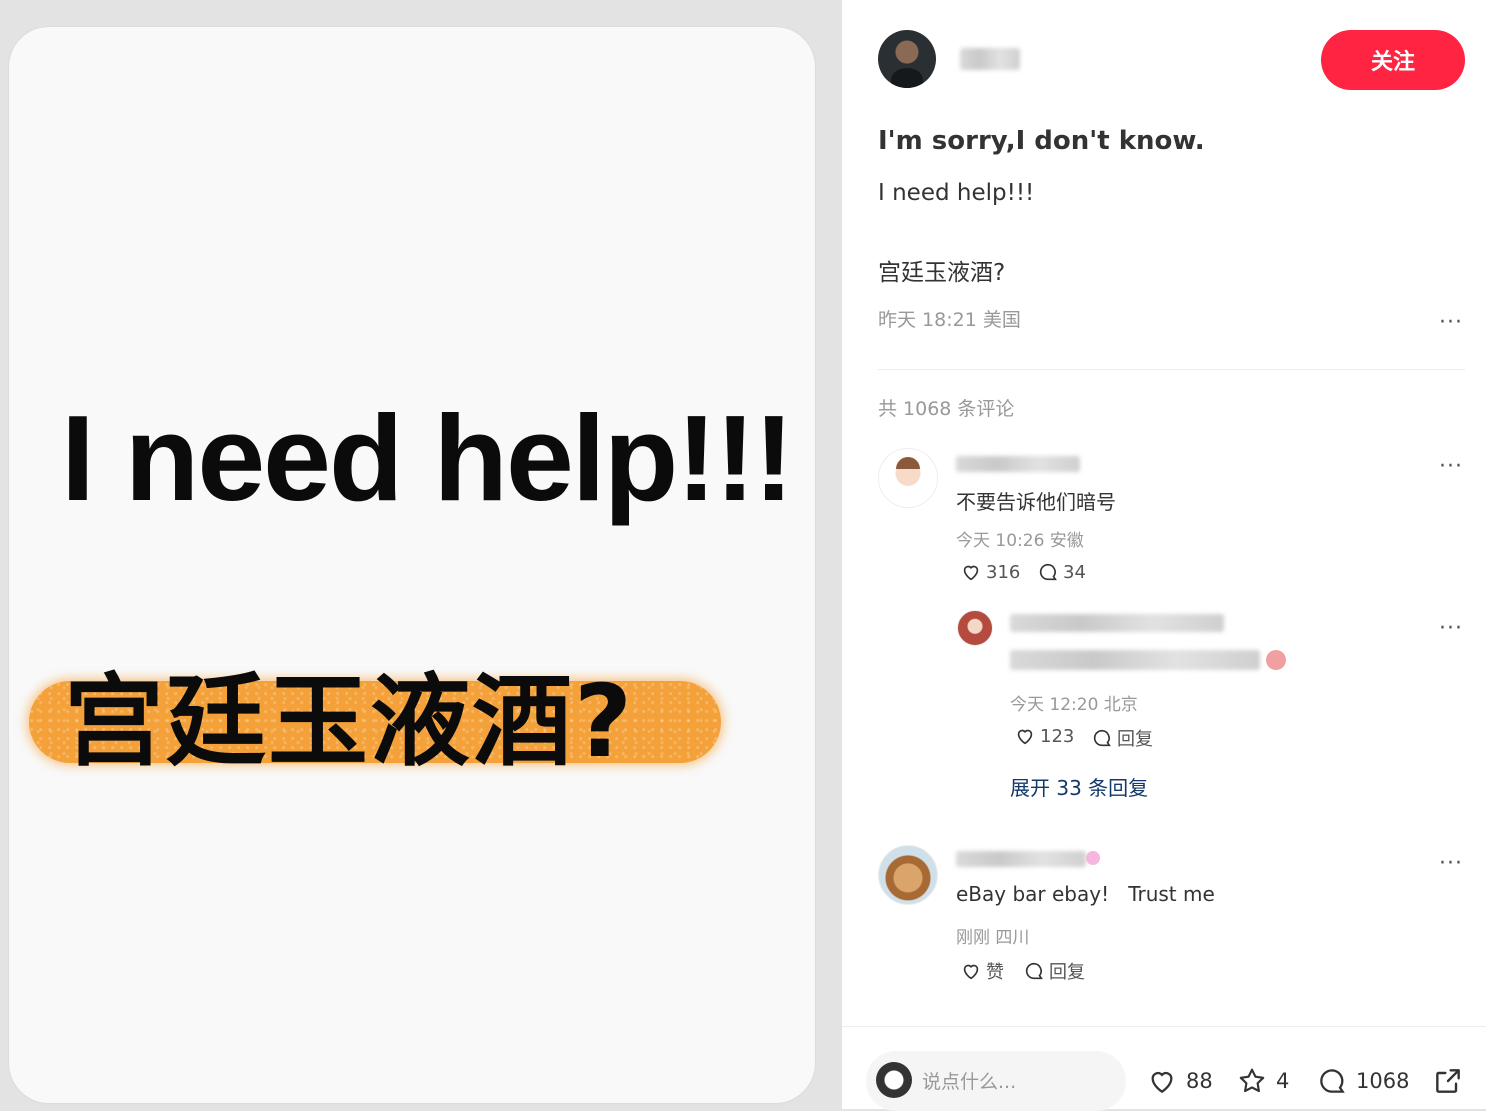 Image resolution: width=1486 pixels, height=1111 pixels. What do you see at coordinates (1276, 660) in the screenshot?
I see `peach-emoji-icon` at bounding box center [1276, 660].